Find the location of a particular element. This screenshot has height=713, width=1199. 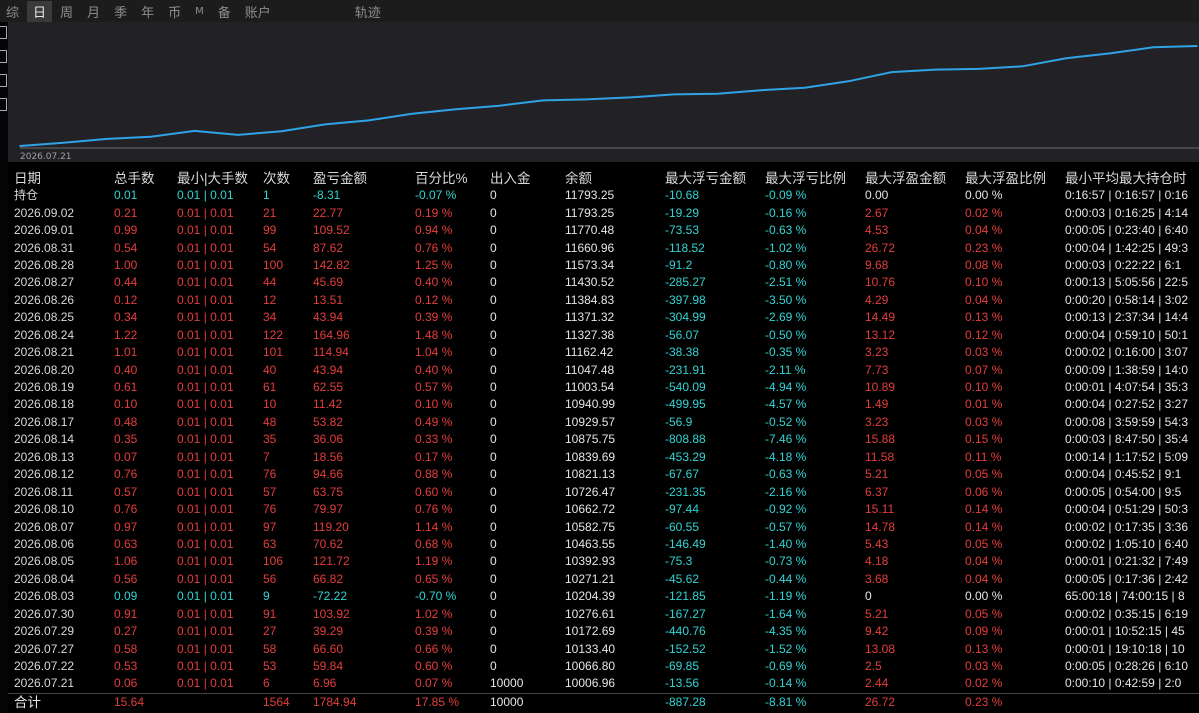

tab-notes: 备 is located at coordinates (224, 11).